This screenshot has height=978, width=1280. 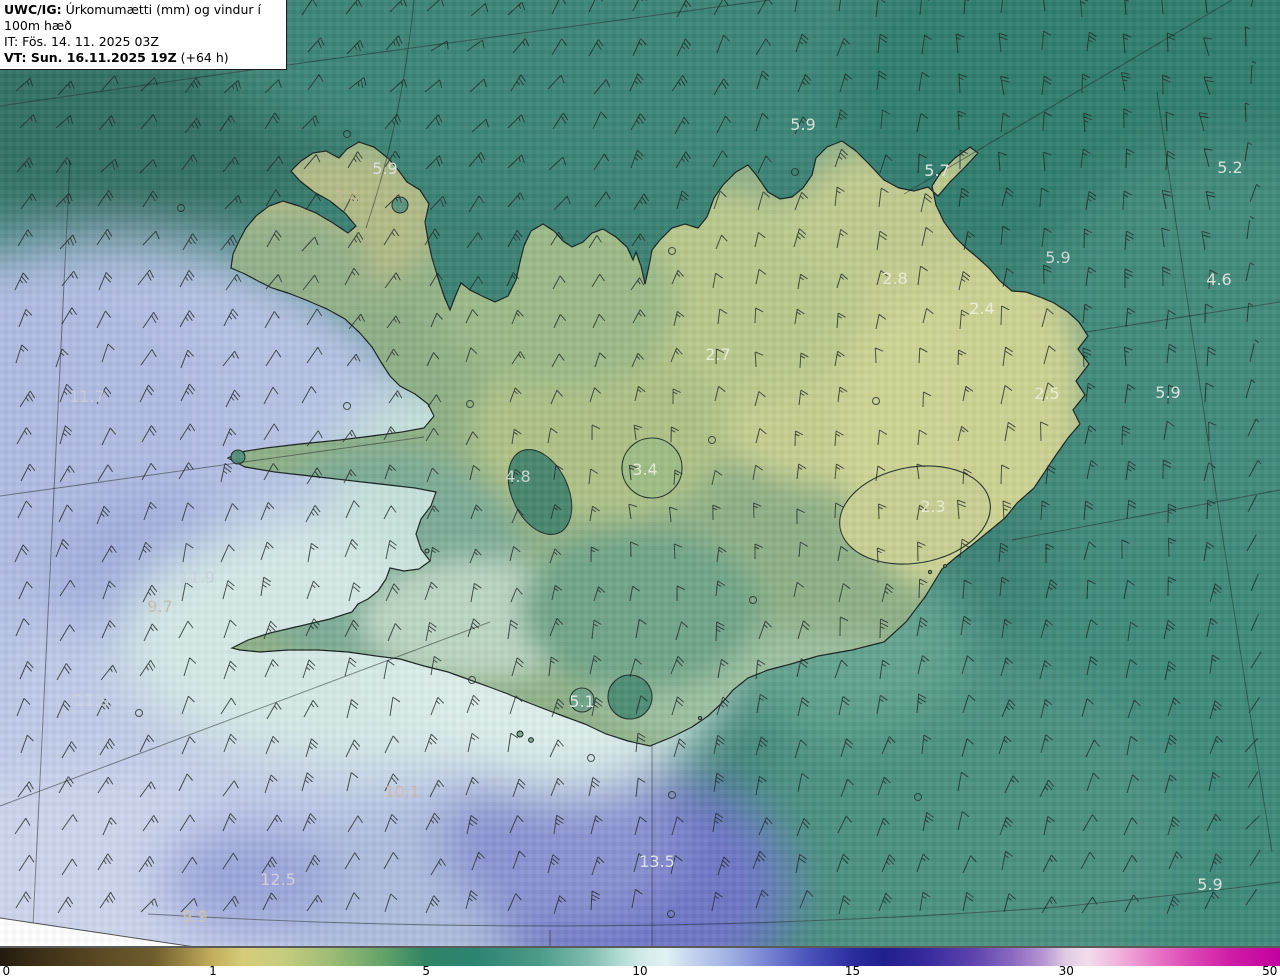 I want to click on precip-value-label: 2.8, so click(x=894, y=278).